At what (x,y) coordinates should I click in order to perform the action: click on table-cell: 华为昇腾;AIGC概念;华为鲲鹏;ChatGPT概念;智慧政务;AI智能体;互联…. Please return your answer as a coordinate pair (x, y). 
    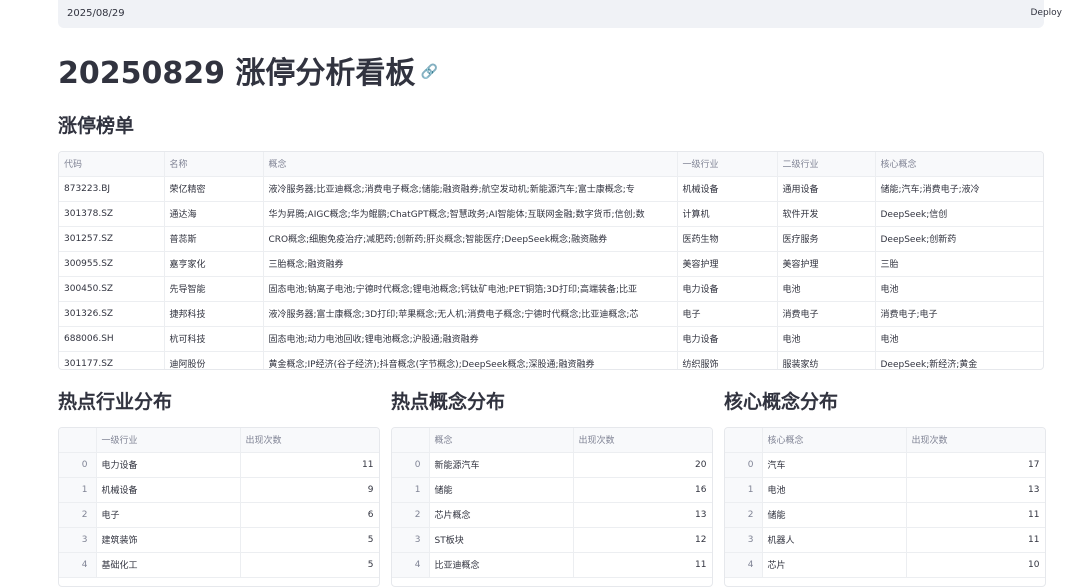
    Looking at the image, I should click on (470, 214).